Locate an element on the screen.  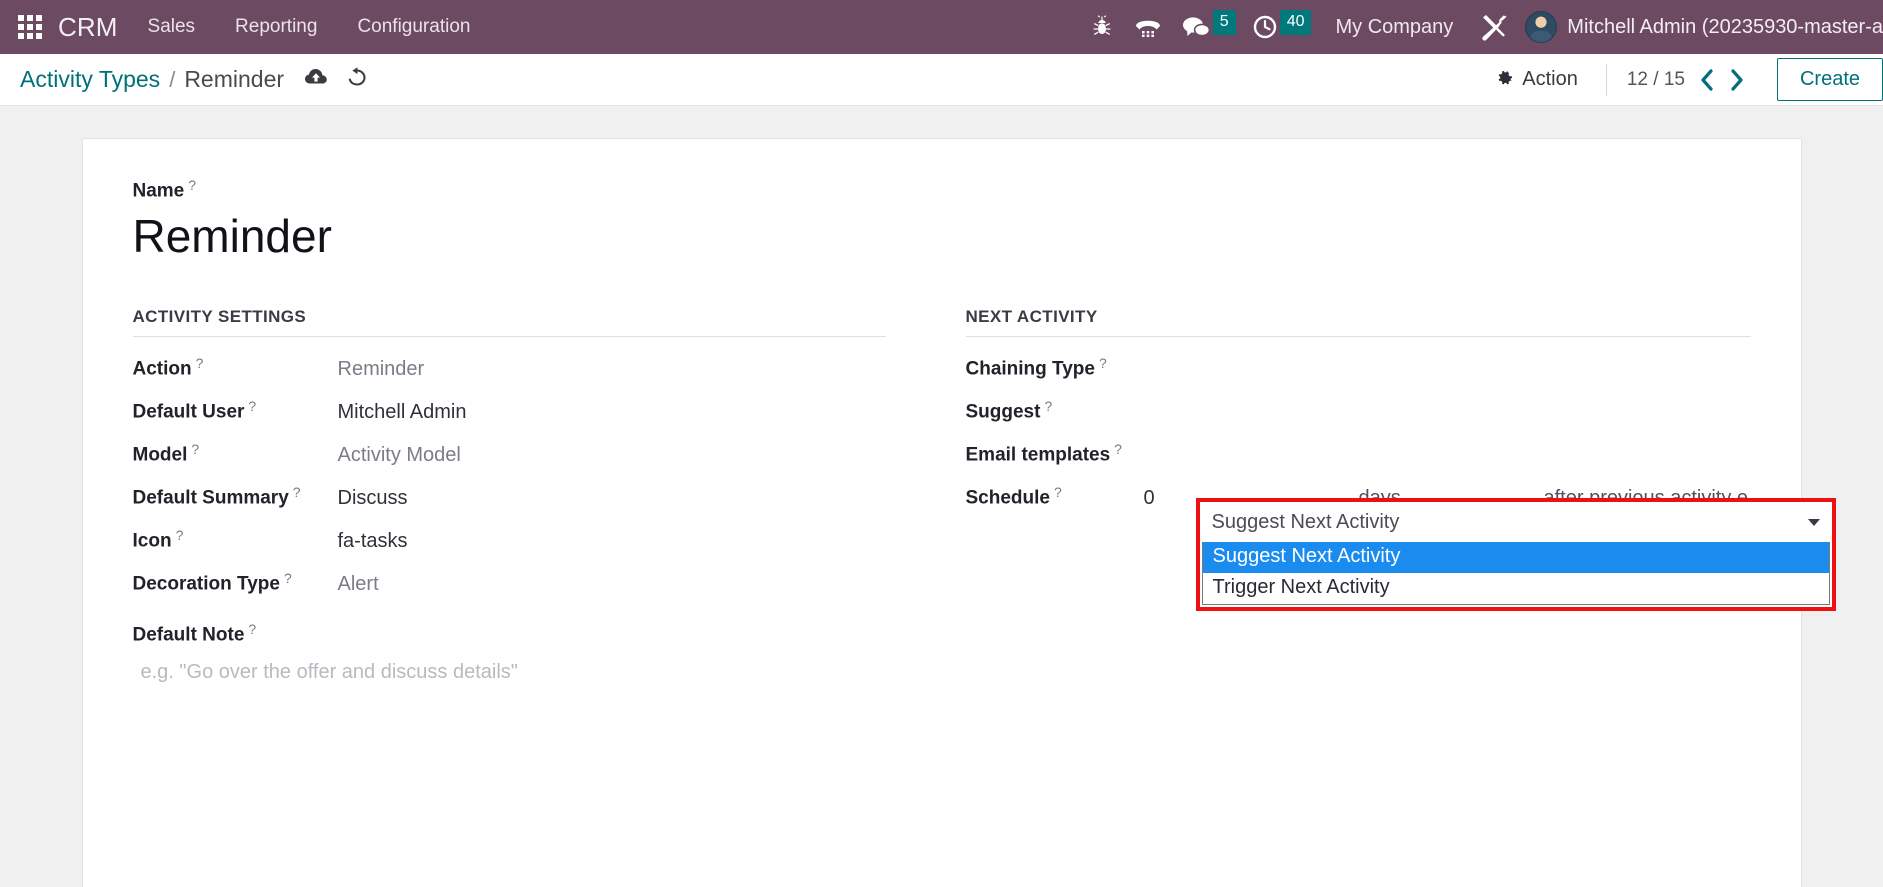
messages-counter: 5 is located at coordinates (1224, 22).